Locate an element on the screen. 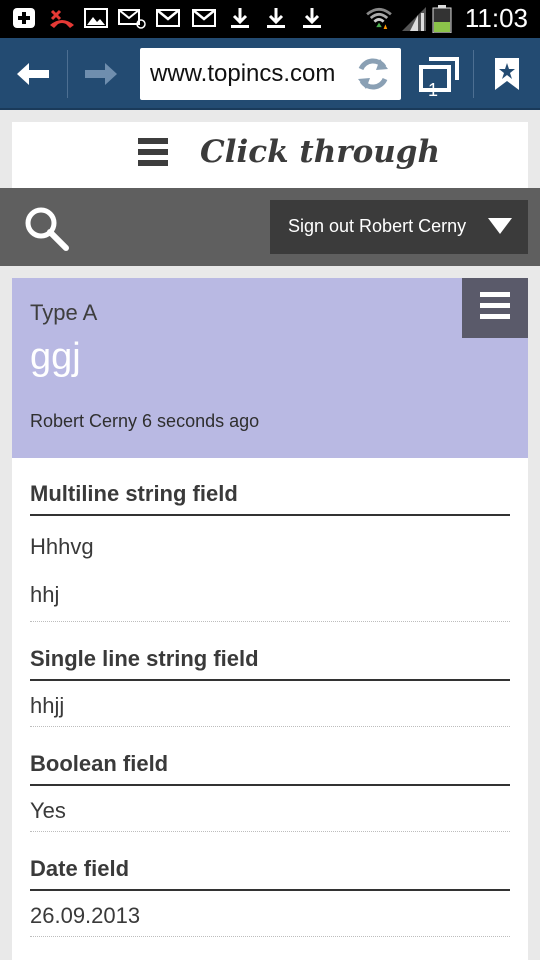 This screenshot has height=960, width=540. field-title: Multiline string field is located at coordinates (134, 493).